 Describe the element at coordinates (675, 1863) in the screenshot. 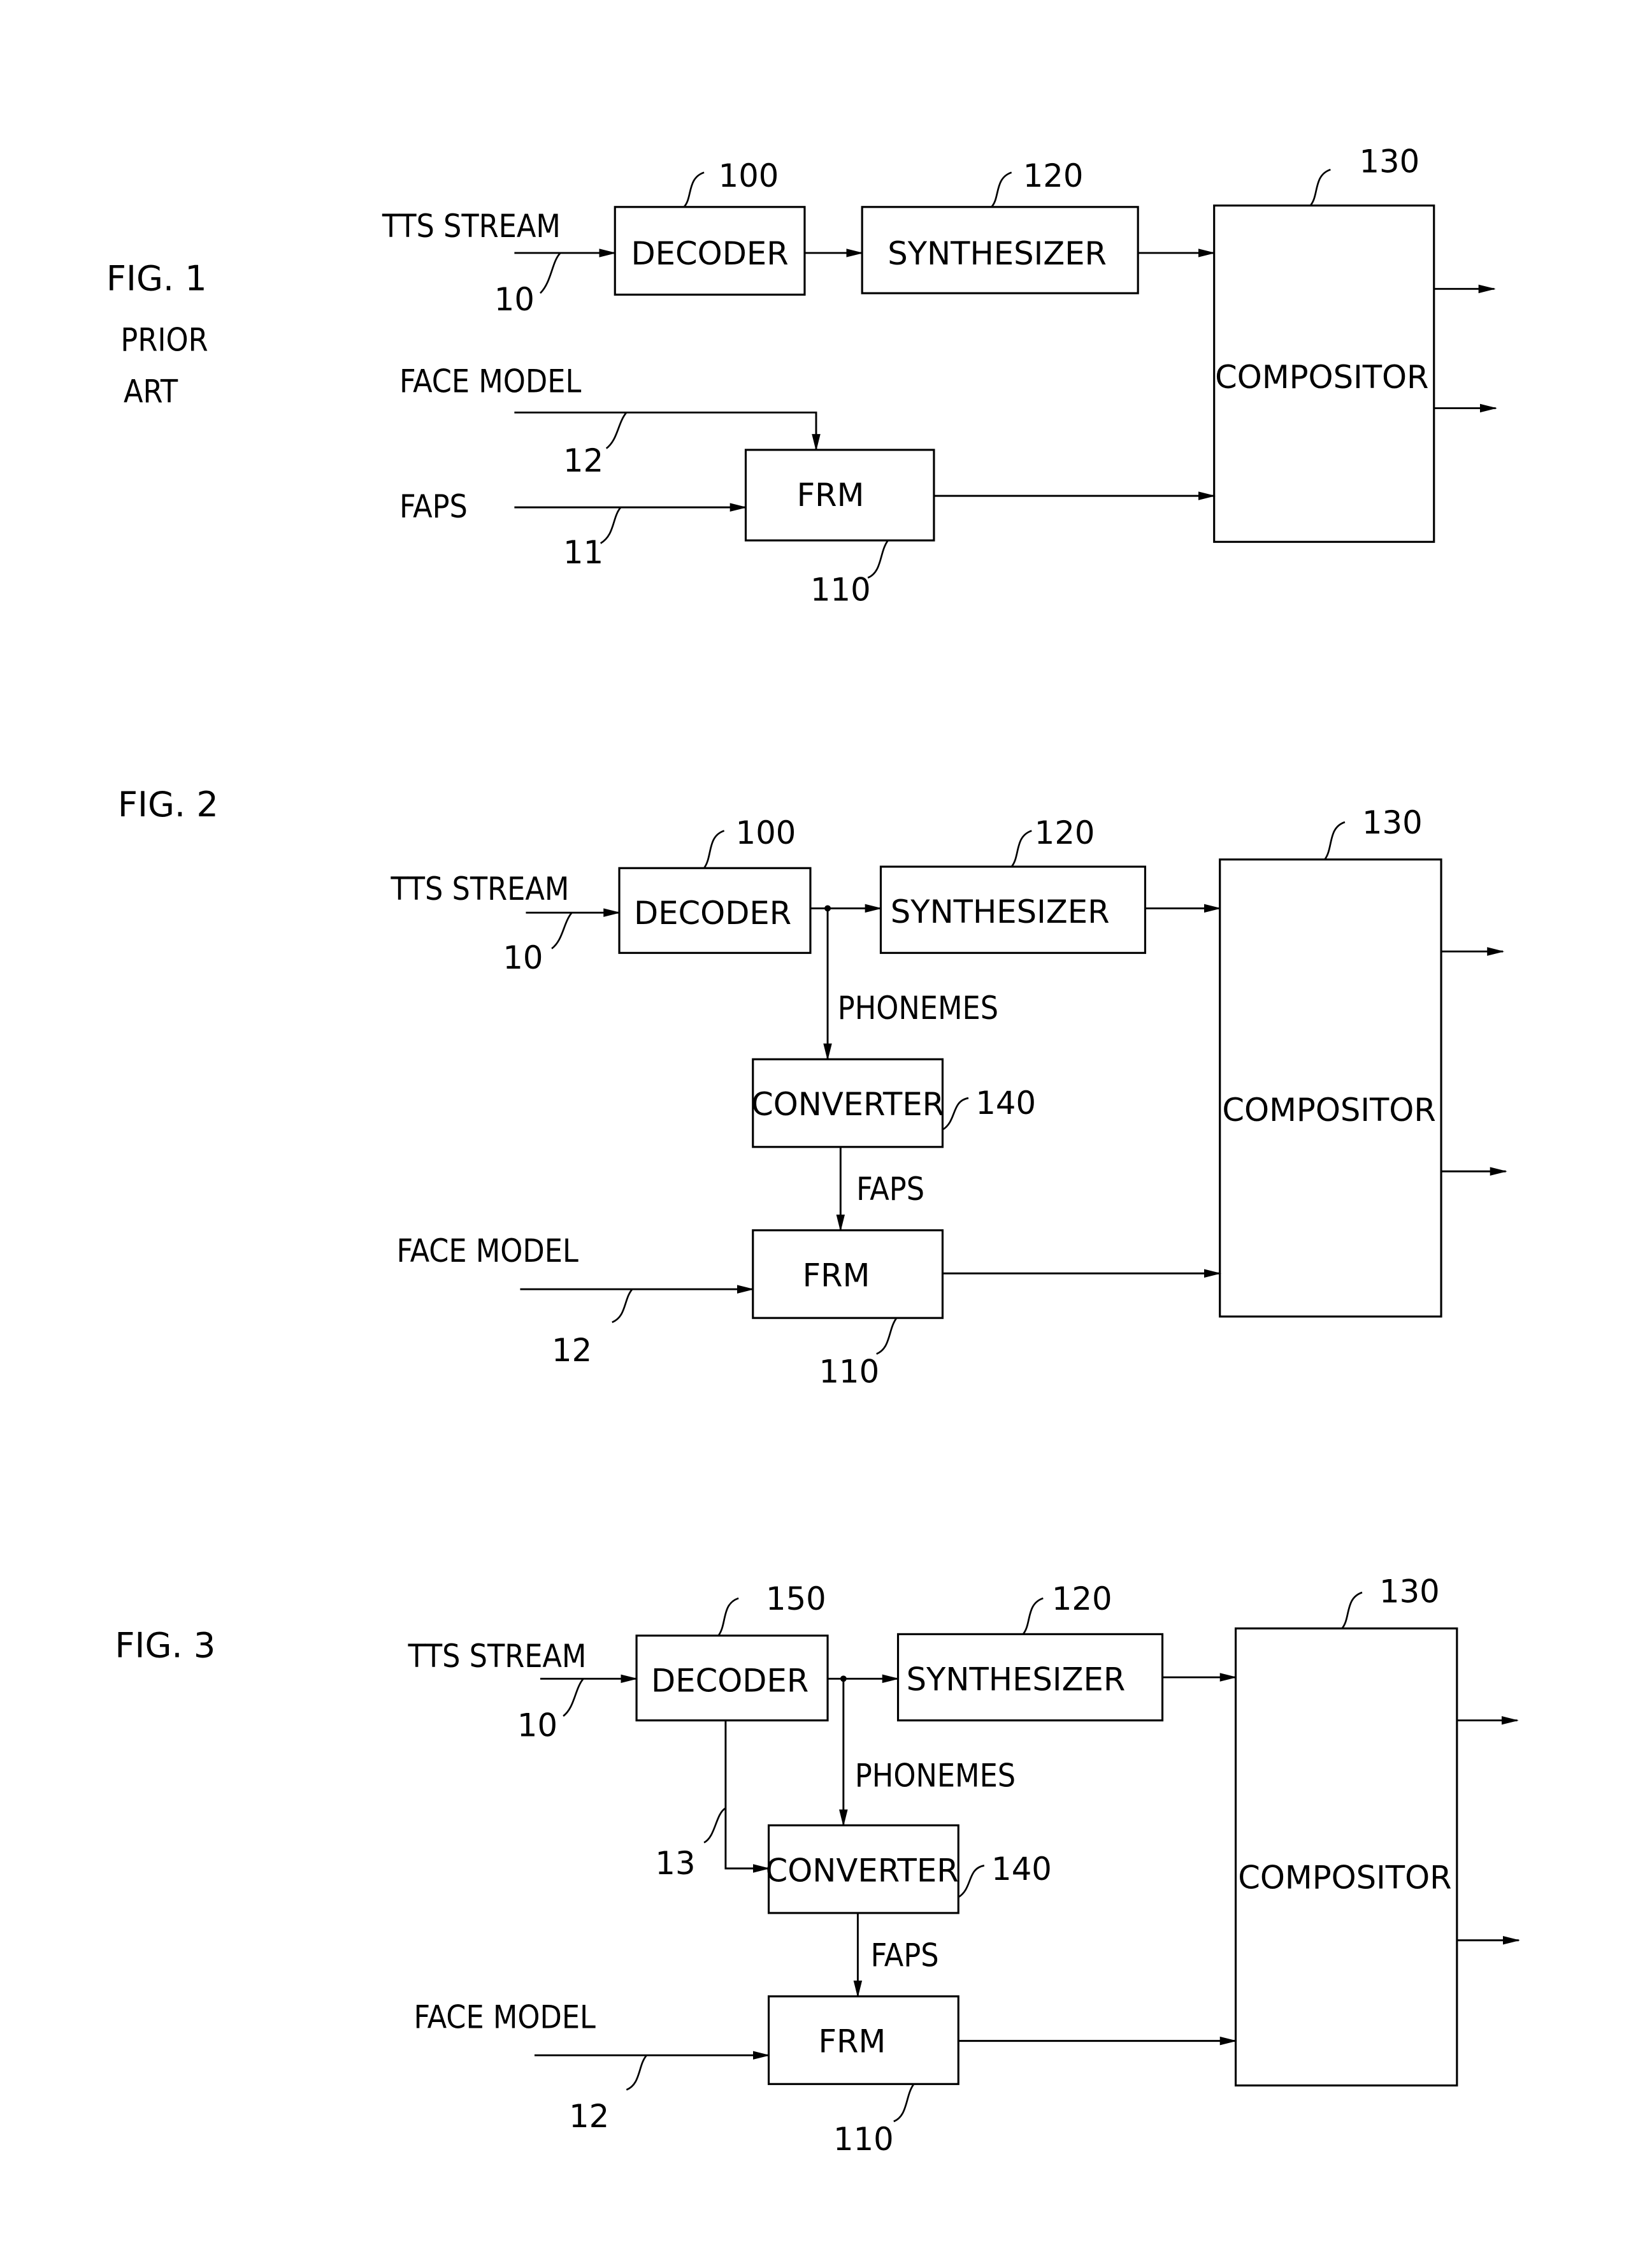

I see `ref-side-info: 13` at that location.